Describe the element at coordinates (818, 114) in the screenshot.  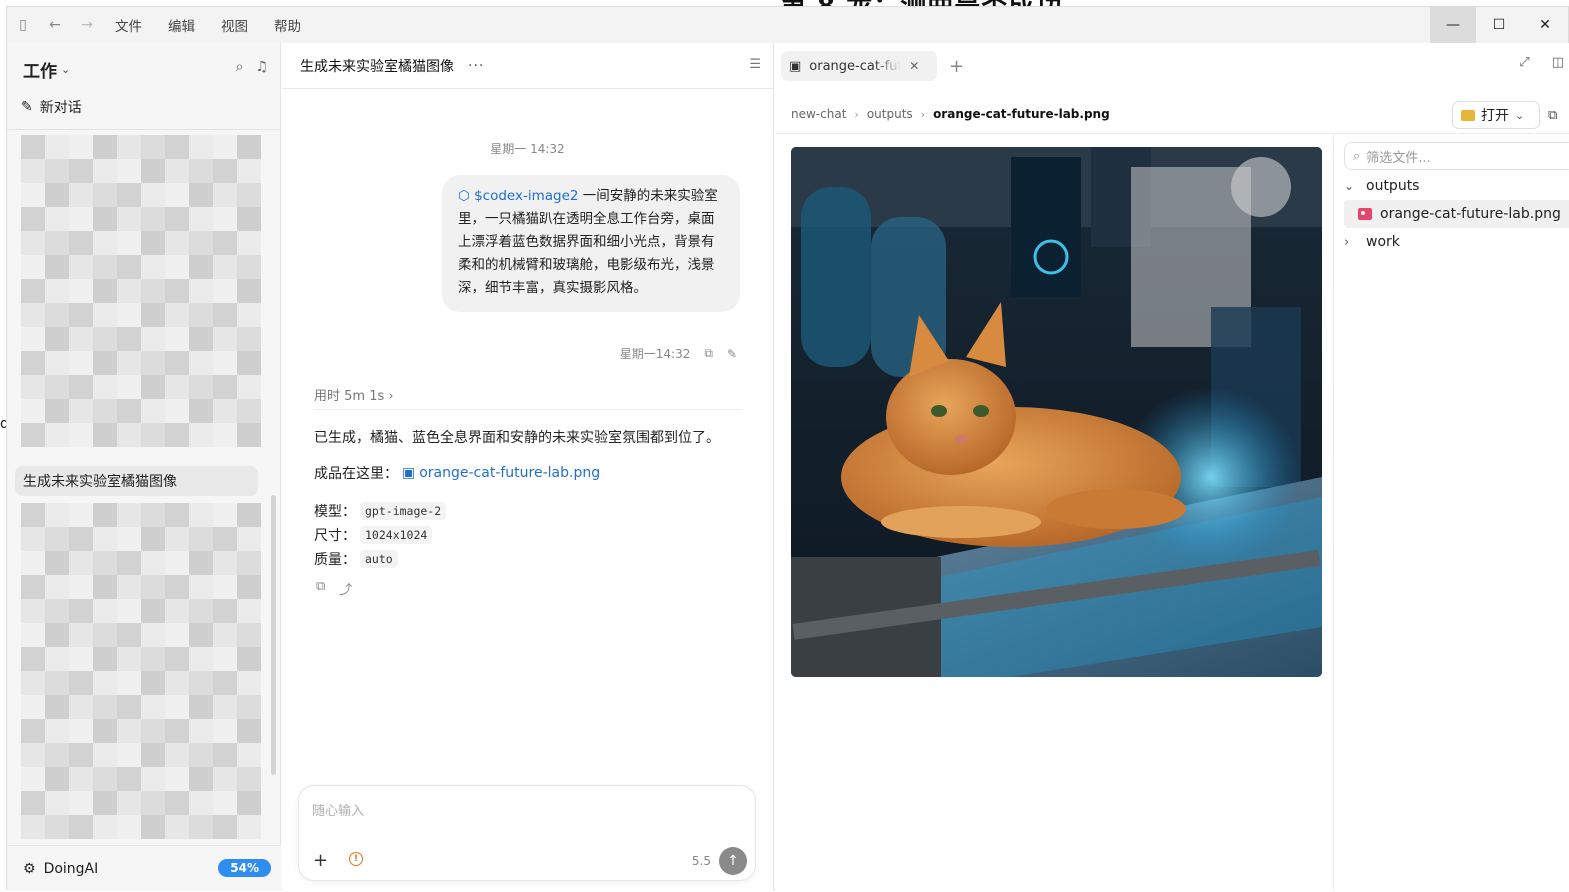
I see `breadcrumb-item: new-chat` at that location.